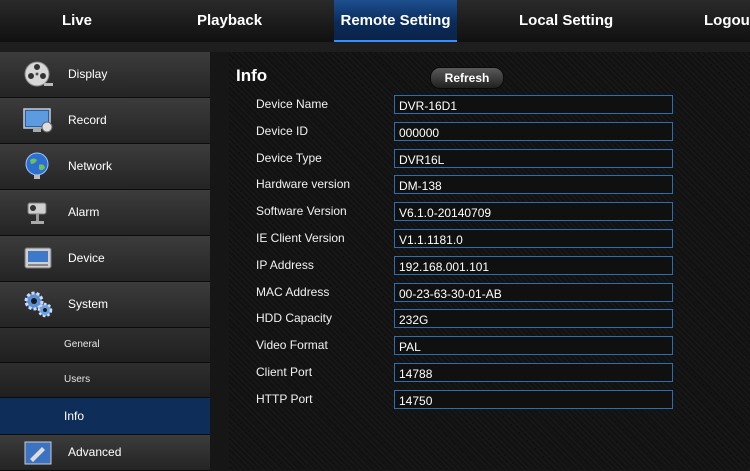 The width and height of the screenshot is (750, 471). What do you see at coordinates (292, 104) in the screenshot?
I see `info-row-label: Device Name` at bounding box center [292, 104].